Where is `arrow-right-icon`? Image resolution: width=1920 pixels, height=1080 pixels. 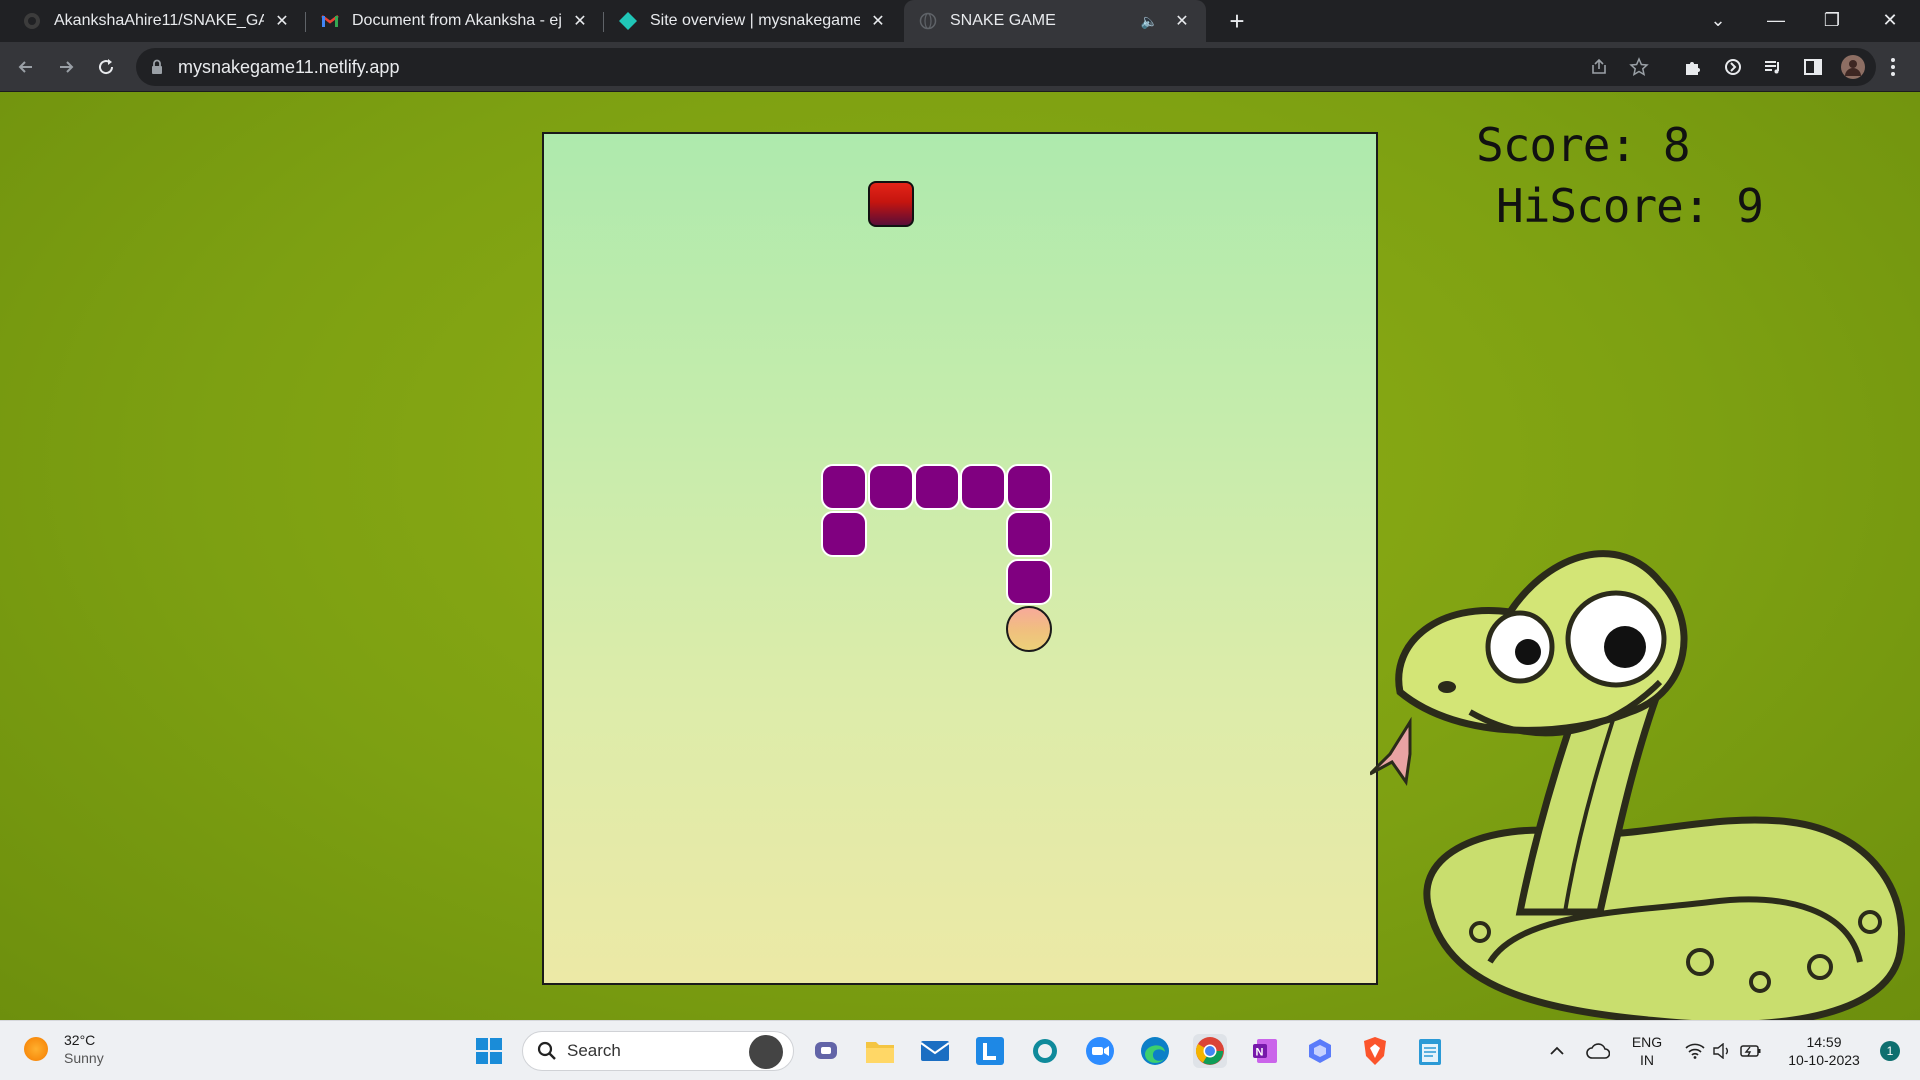 arrow-right-icon is located at coordinates (67, 67).